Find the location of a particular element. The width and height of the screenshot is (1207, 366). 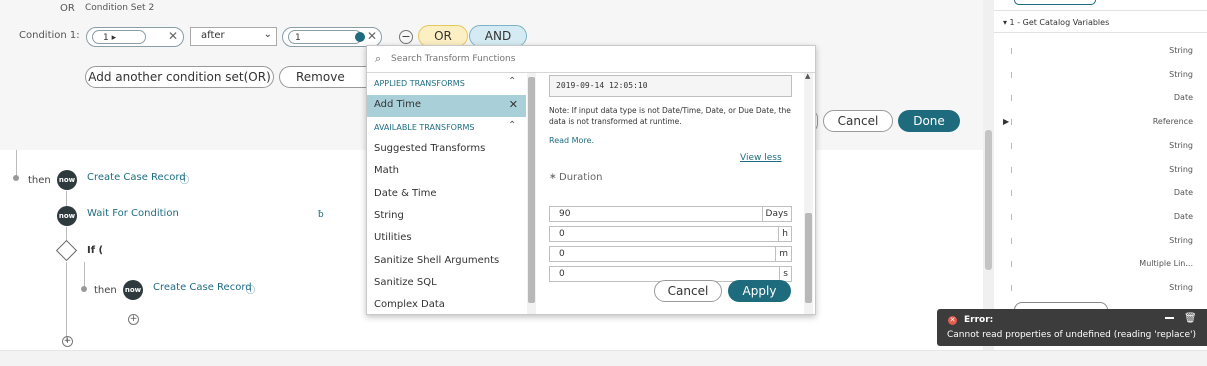

read-more-link: Read More. is located at coordinates (571, 140).